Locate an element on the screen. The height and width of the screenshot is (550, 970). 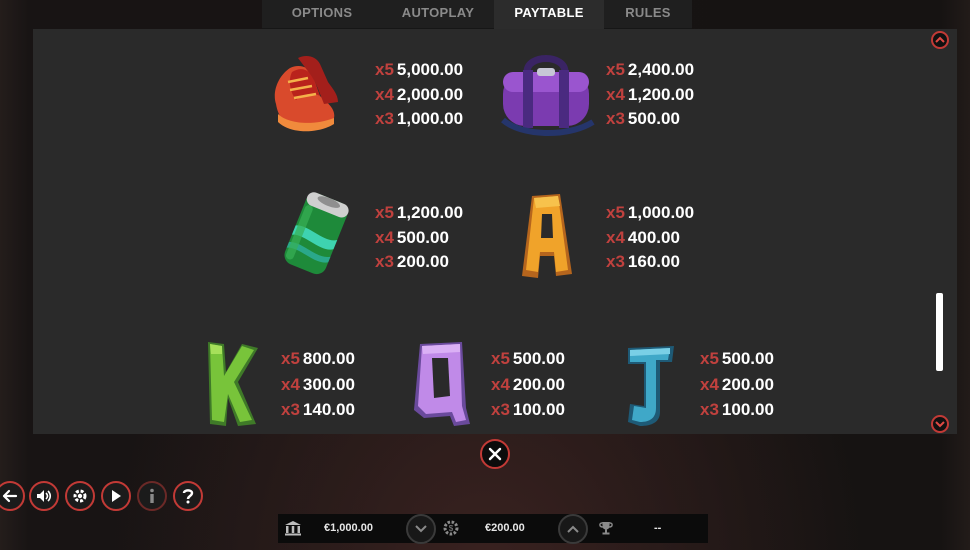
tab-paytable: PAYTABLE is located at coordinates (549, 14).